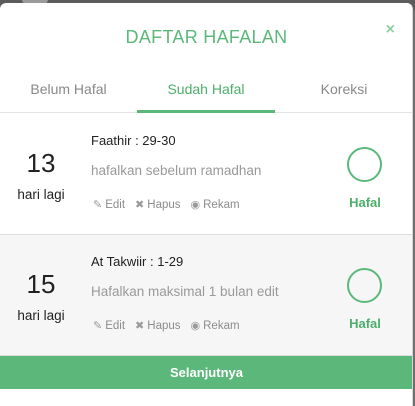 The height and width of the screenshot is (406, 415). What do you see at coordinates (390, 30) in the screenshot?
I see `close-icon: ×` at bounding box center [390, 30].